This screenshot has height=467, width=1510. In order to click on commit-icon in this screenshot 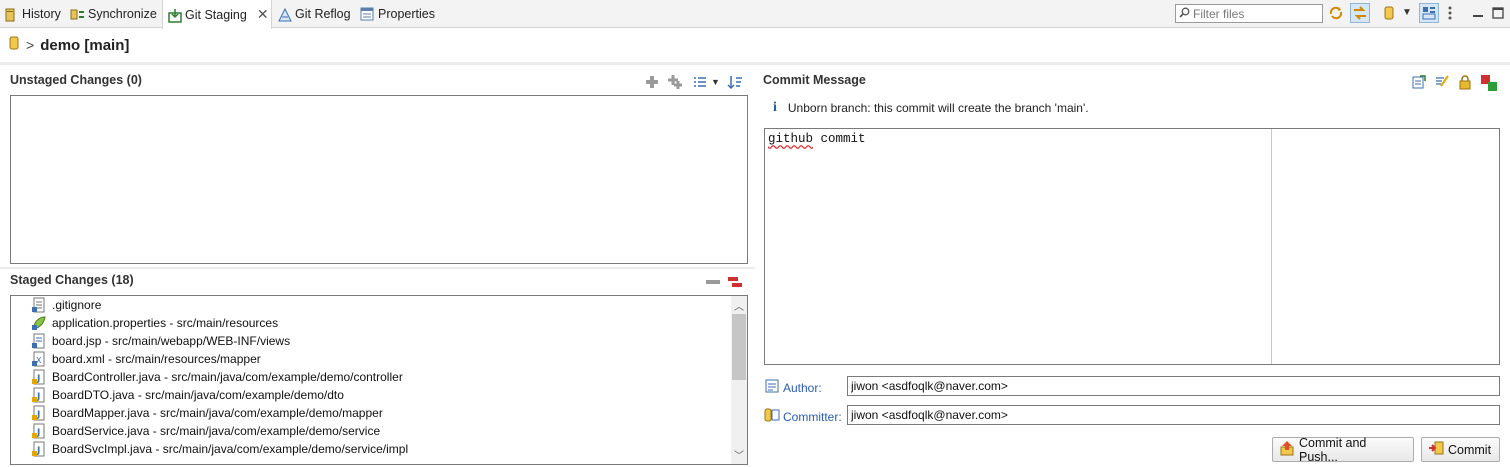, I will do `click(1436, 449)`.